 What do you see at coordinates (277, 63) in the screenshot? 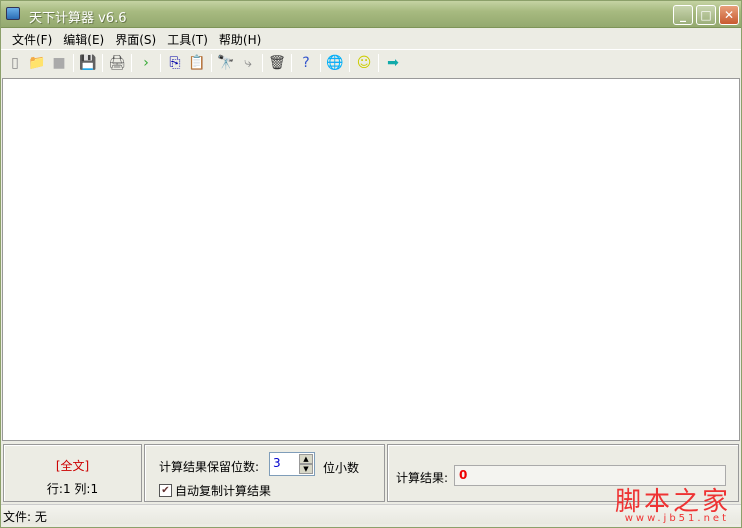
I see `delete-icon: 🗑` at bounding box center [277, 63].